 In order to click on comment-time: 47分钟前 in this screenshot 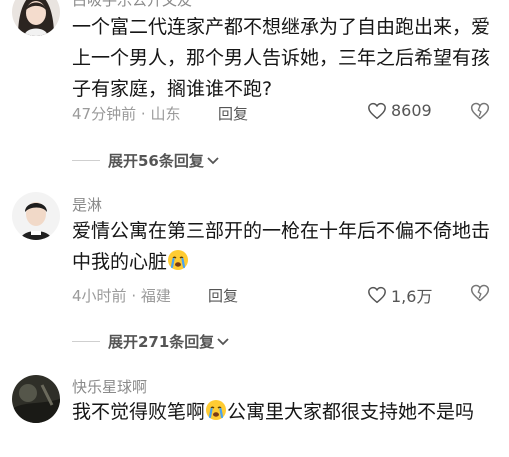, I will do `click(104, 114)`.